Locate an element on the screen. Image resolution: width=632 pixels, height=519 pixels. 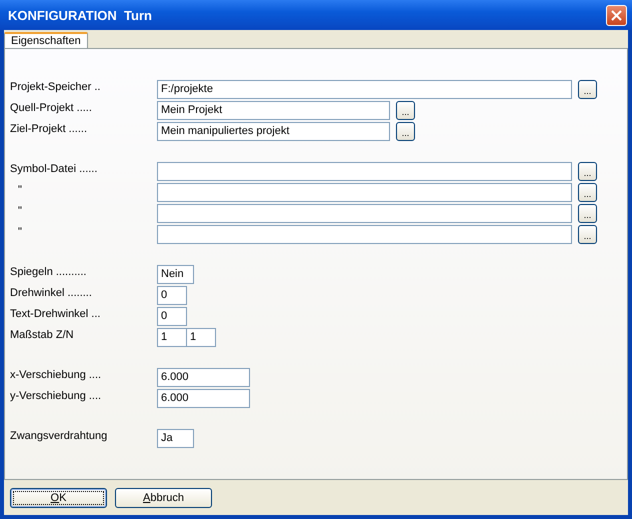
input-field: Ja is located at coordinates (175, 438).